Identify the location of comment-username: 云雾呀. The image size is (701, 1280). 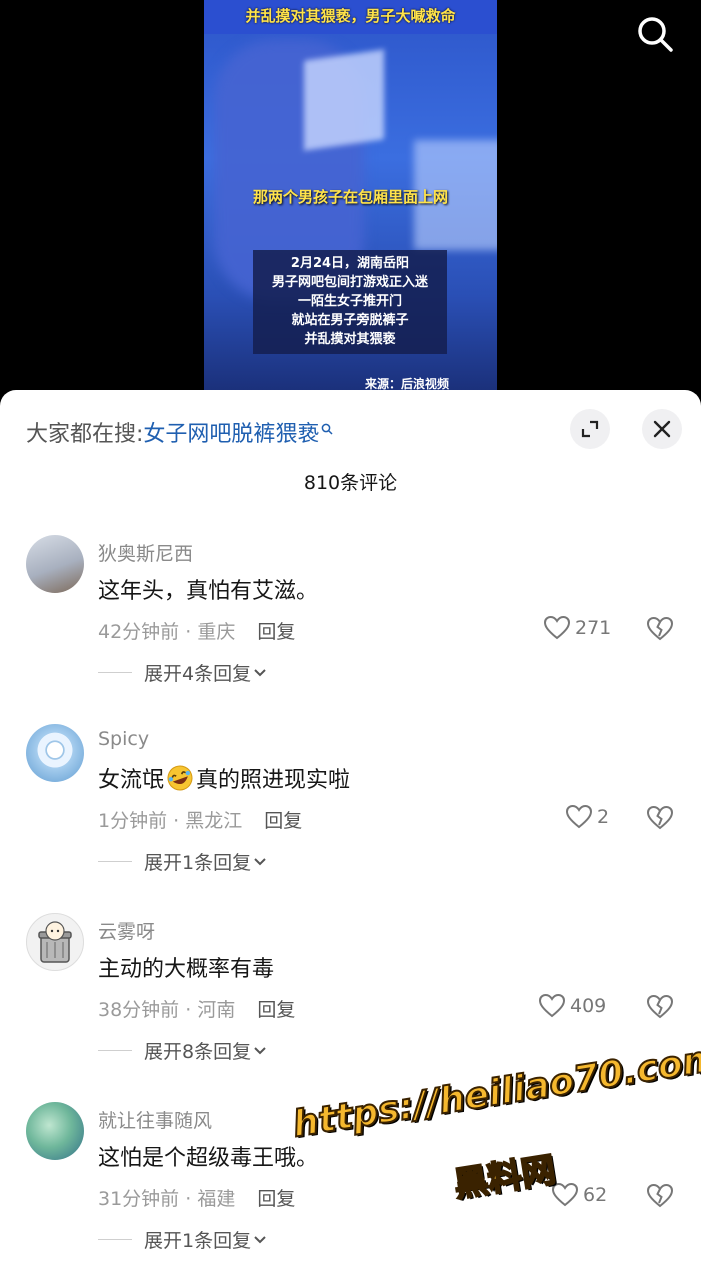
(126, 930).